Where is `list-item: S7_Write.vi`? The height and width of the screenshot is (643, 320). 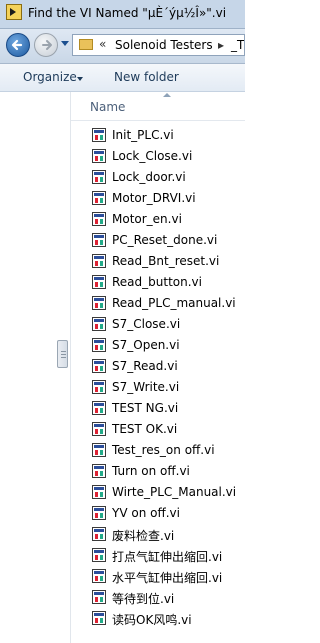 list-item: S7_Write.vi is located at coordinates (158, 387).